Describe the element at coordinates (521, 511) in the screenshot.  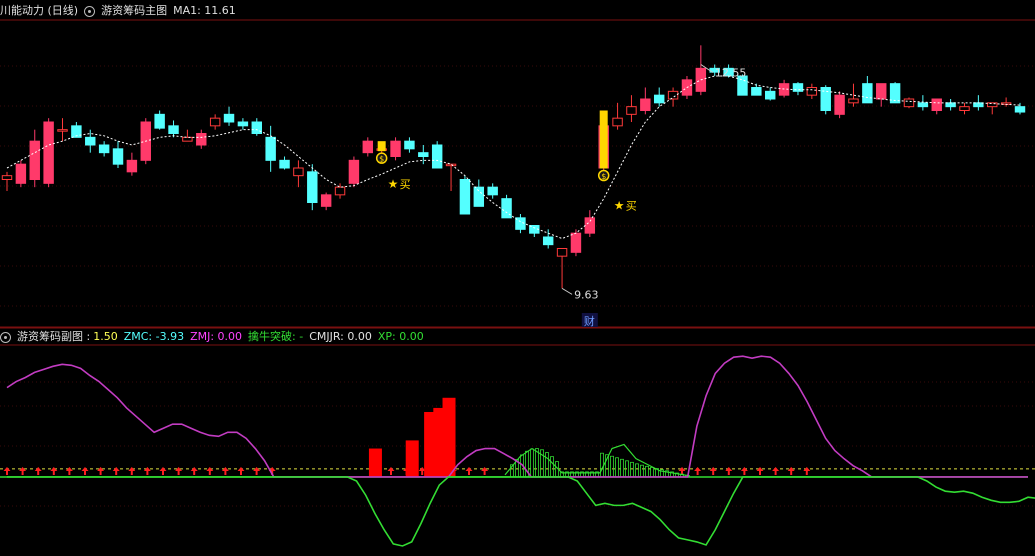
I see `green-line` at that location.